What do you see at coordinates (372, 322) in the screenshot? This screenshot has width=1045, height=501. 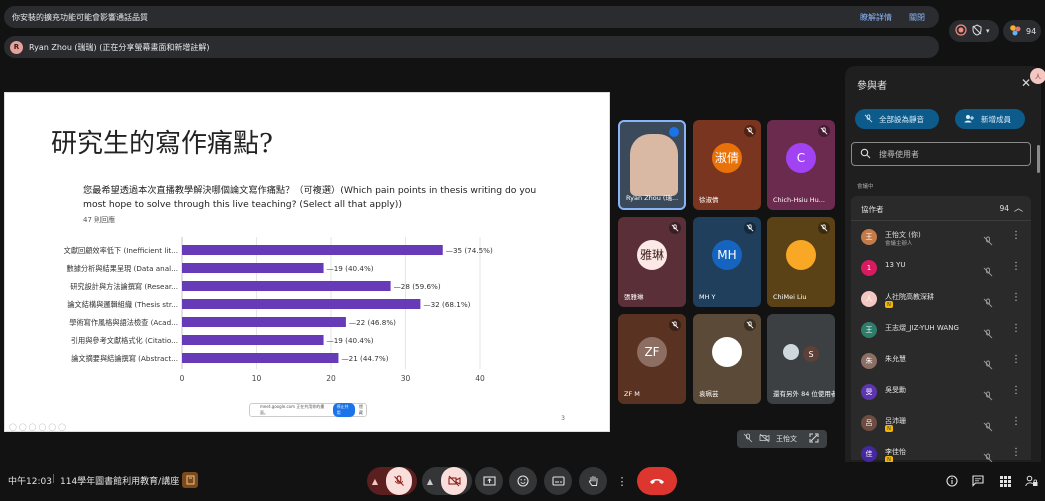 I see `data-label: —22 (46.8%)` at bounding box center [372, 322].